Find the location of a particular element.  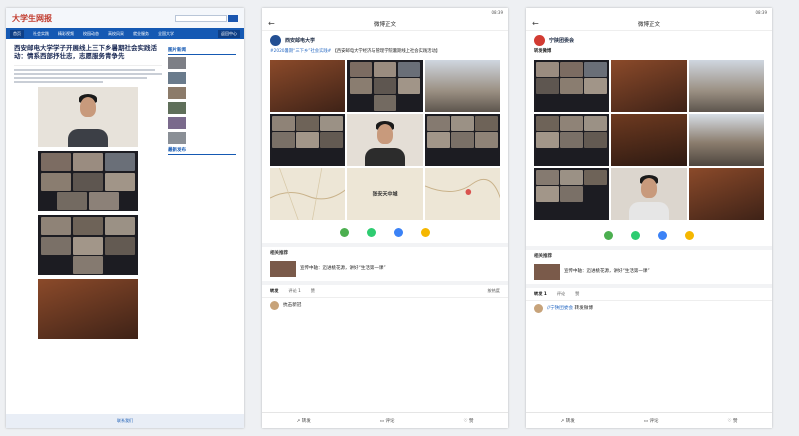

nav-return-button: 返回中心 is located at coordinates (229, 33).